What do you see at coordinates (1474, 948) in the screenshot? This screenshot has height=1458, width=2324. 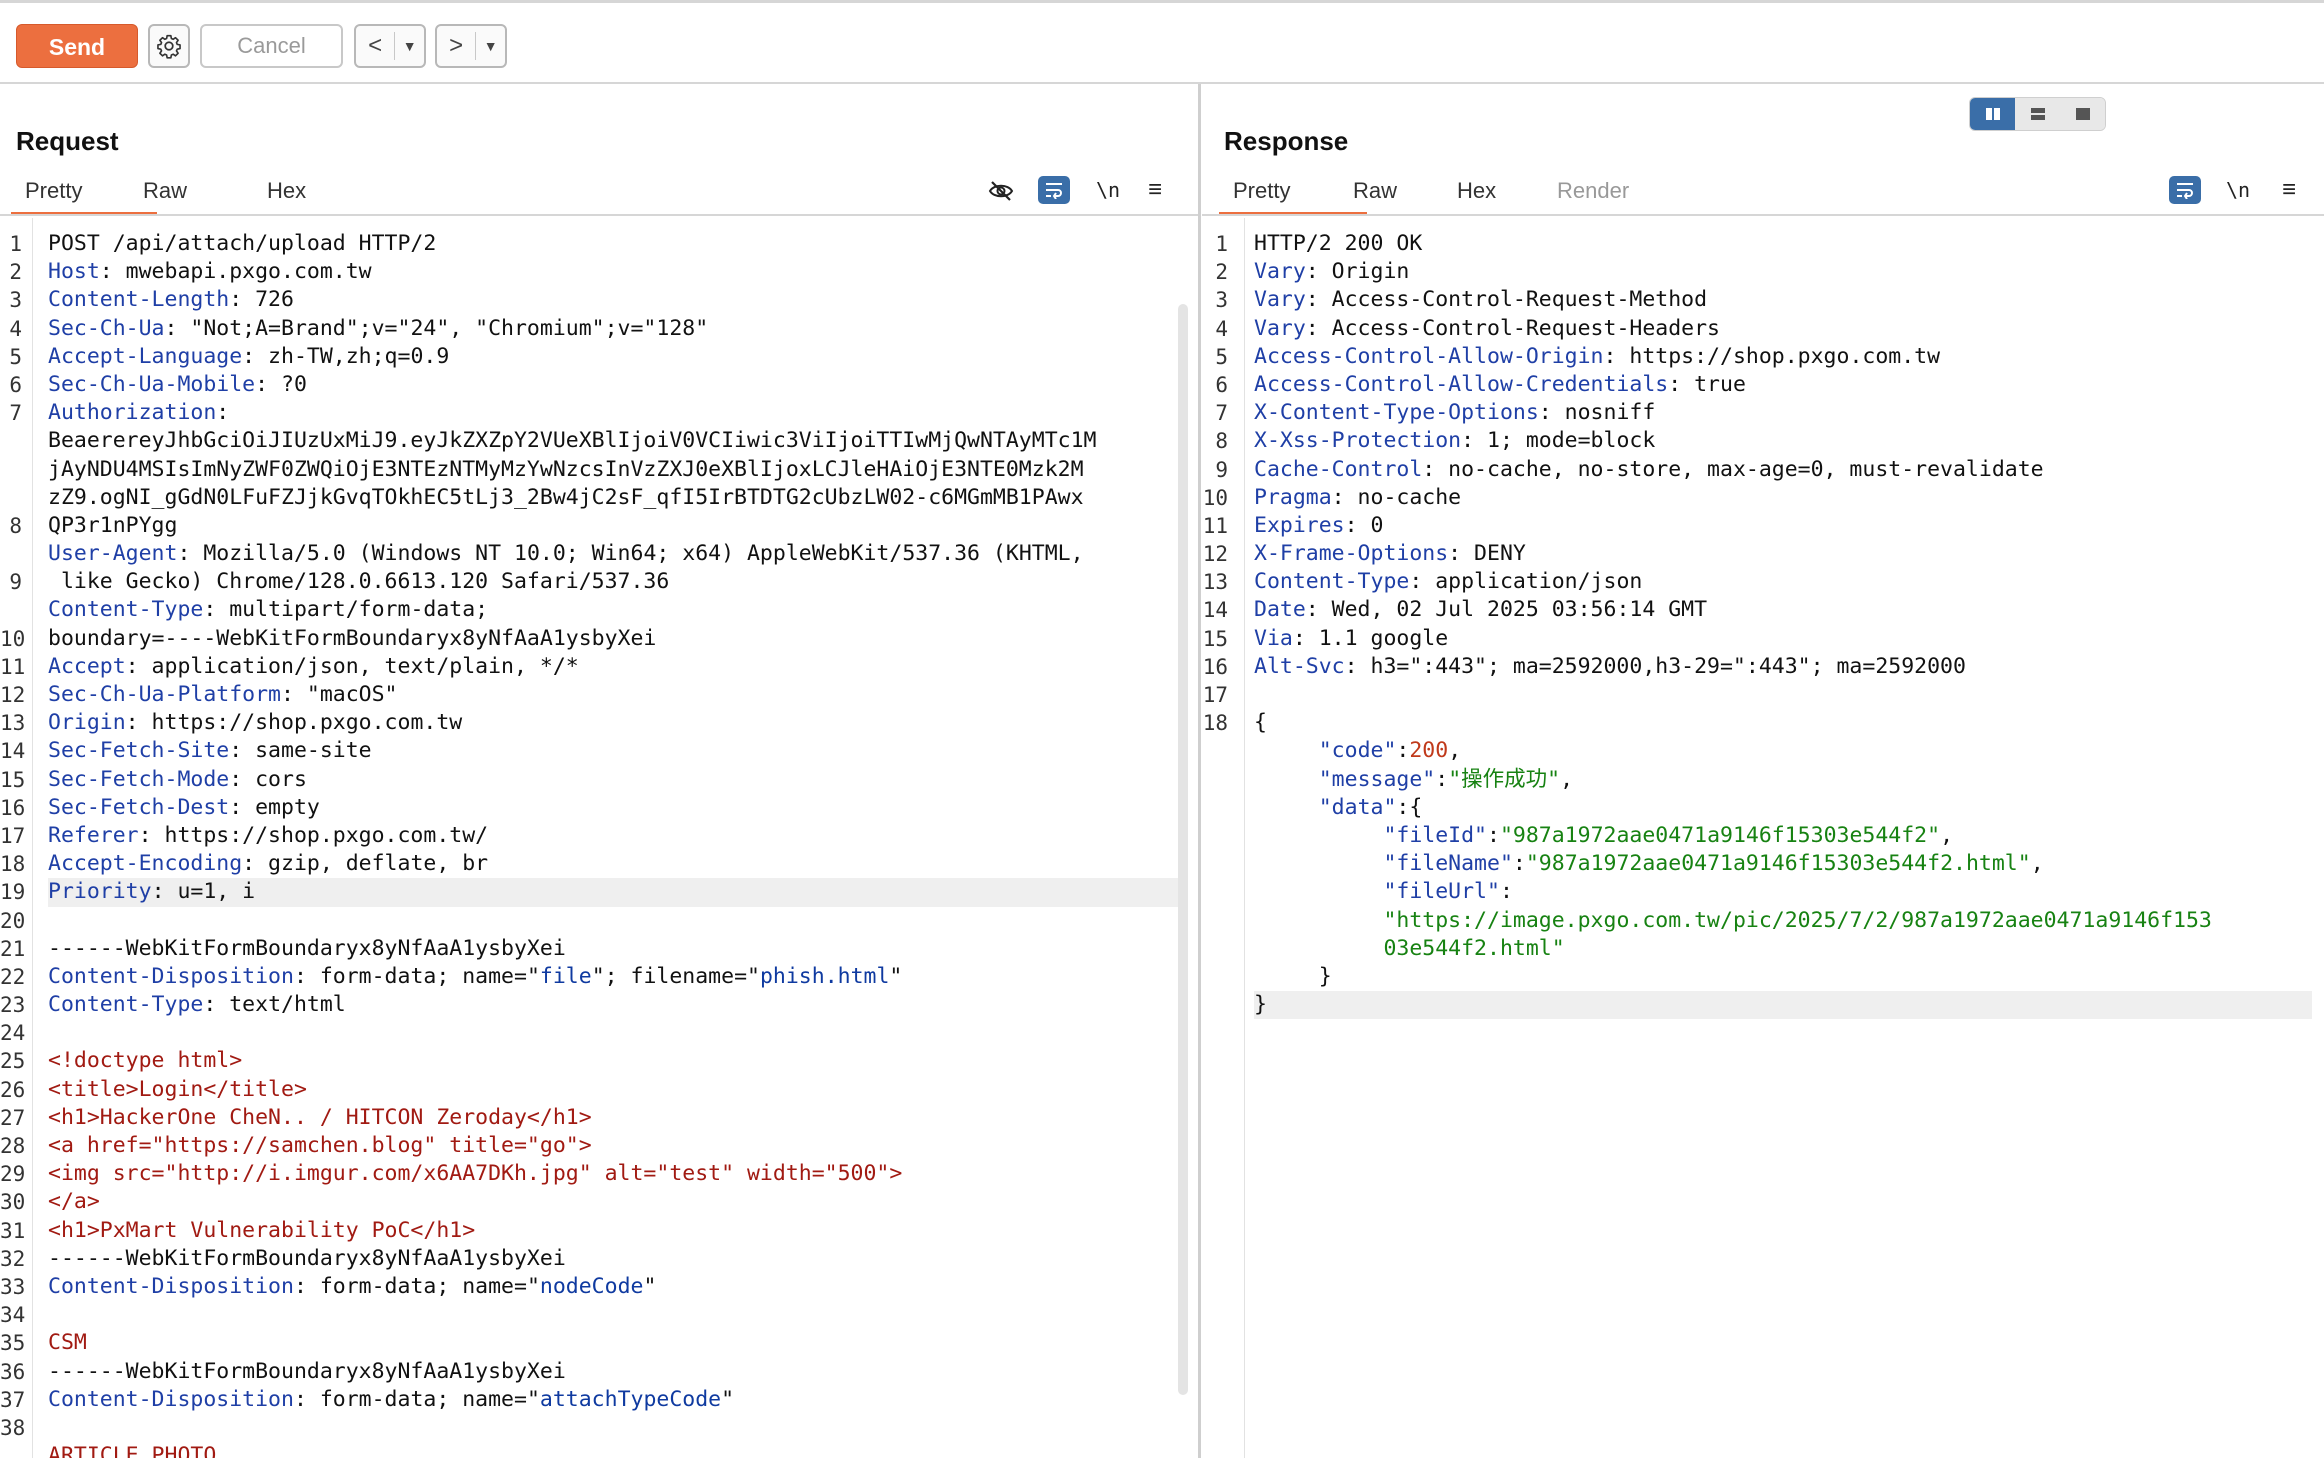 I see `response-code-token: 03e544f2.html"` at bounding box center [1474, 948].